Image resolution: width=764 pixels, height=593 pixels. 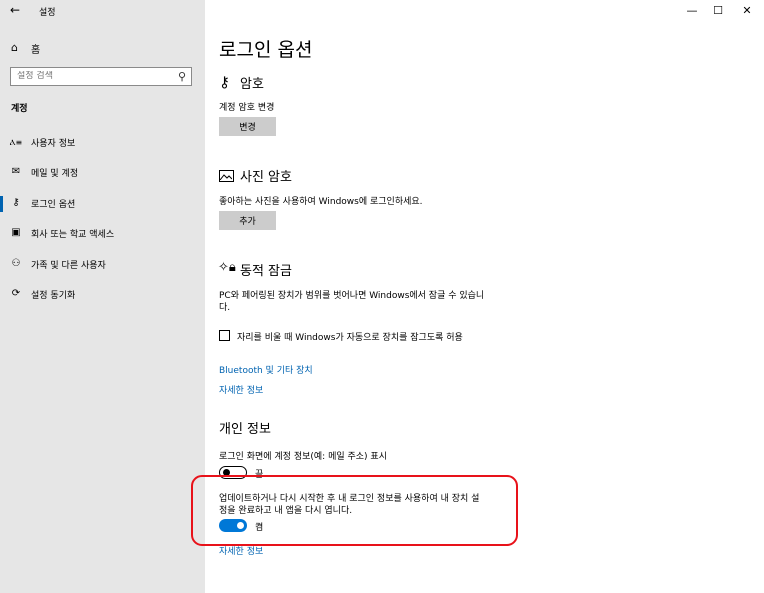 What do you see at coordinates (266, 177) in the screenshot?
I see `picture-password-title: 사진 암호` at bounding box center [266, 177].